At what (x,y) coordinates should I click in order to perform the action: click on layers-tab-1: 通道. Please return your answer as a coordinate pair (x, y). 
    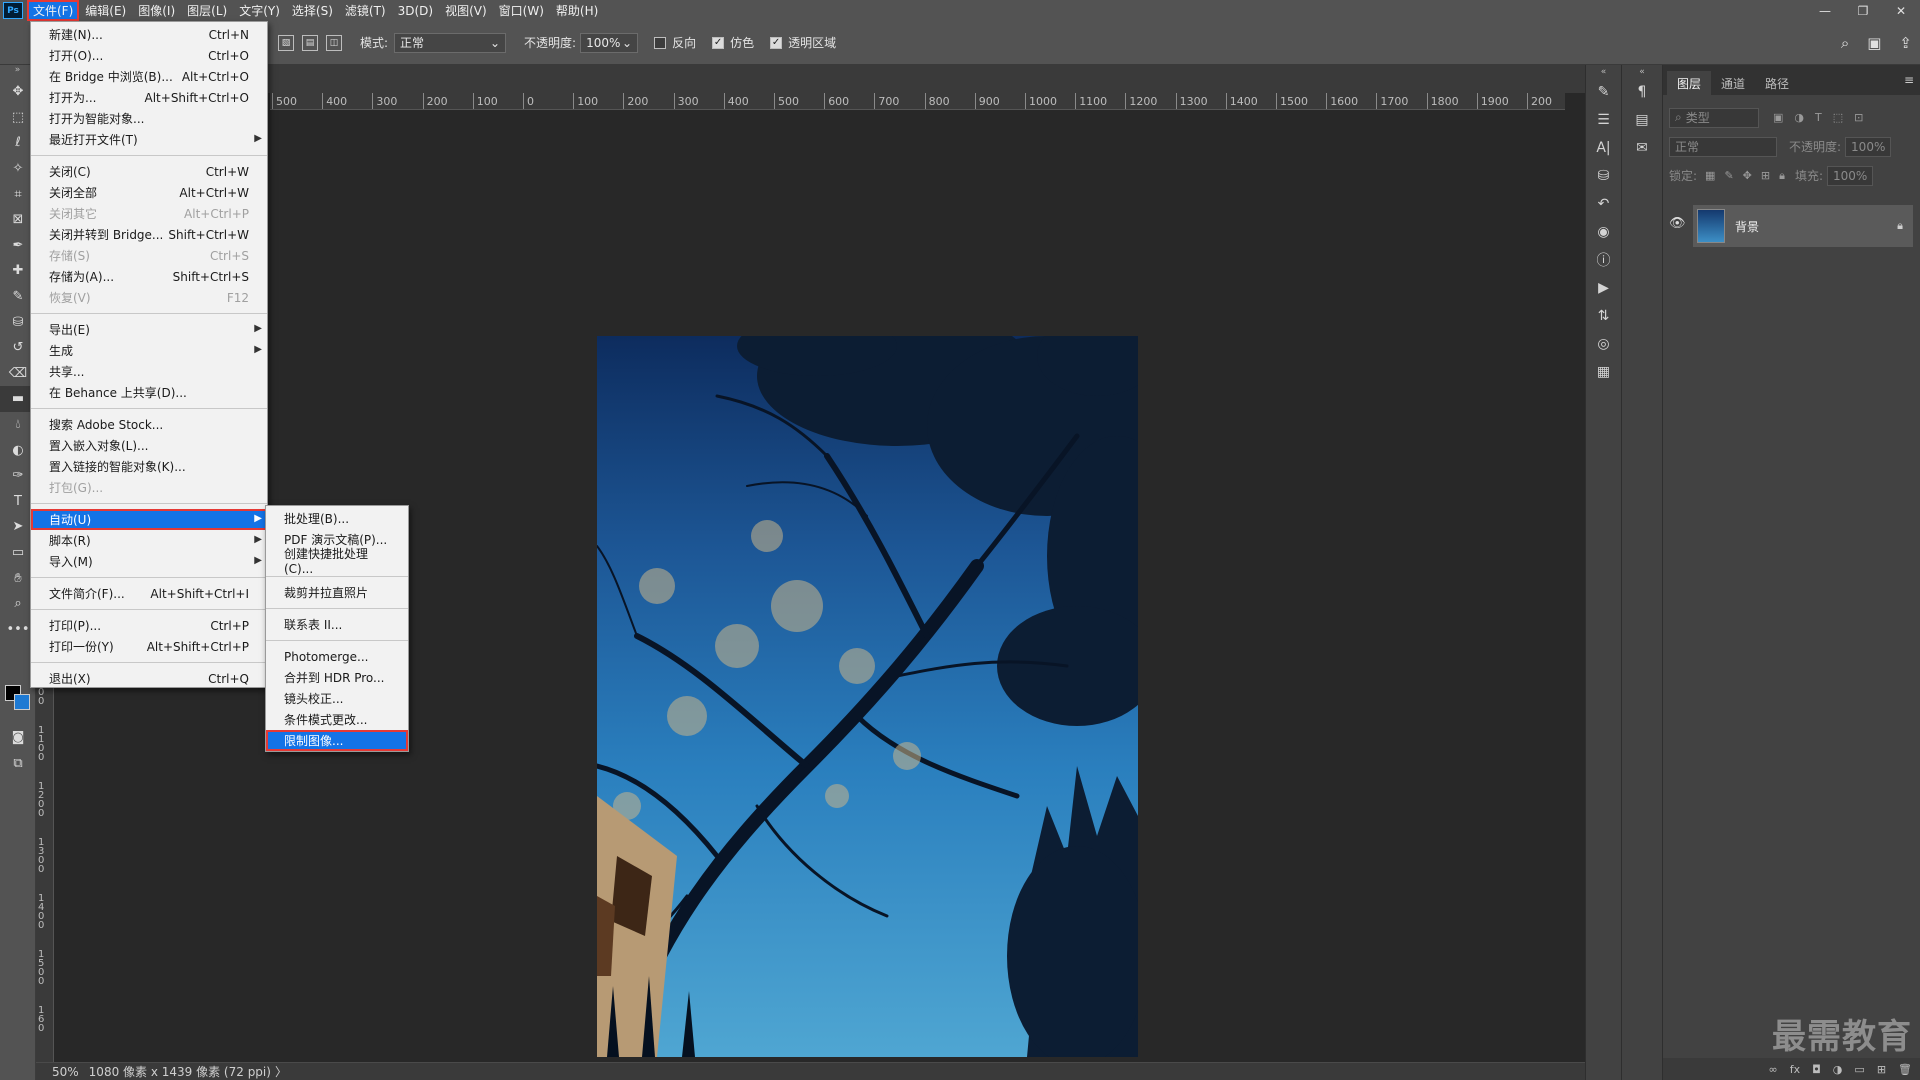
    Looking at the image, I should click on (1733, 83).